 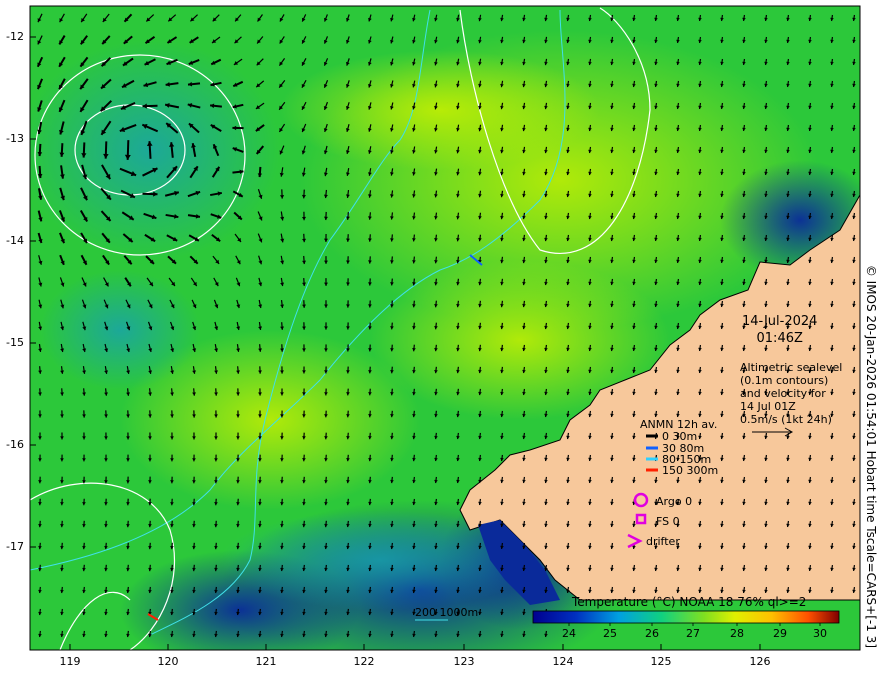 I want to click on lon-tick-label: 122, so click(x=364, y=661).